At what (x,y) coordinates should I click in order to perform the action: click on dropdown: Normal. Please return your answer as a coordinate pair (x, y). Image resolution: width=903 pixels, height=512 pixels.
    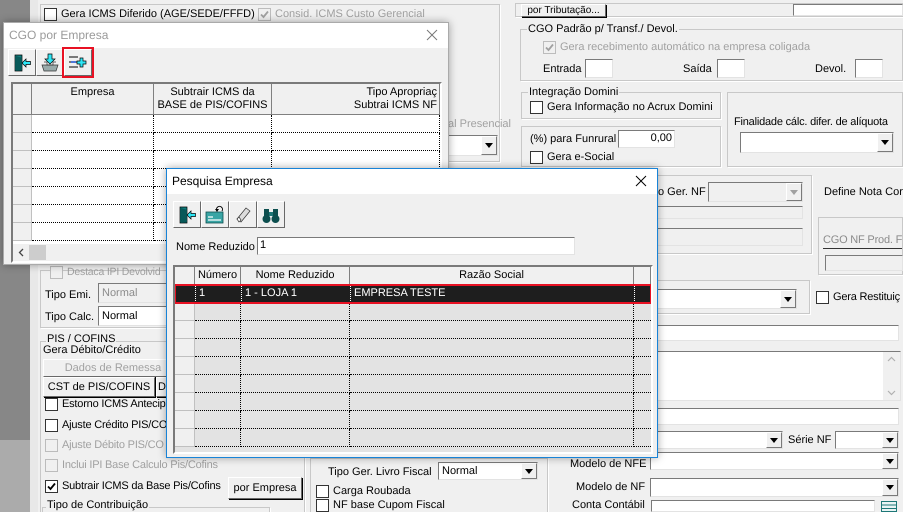
    Looking at the image, I should click on (488, 471).